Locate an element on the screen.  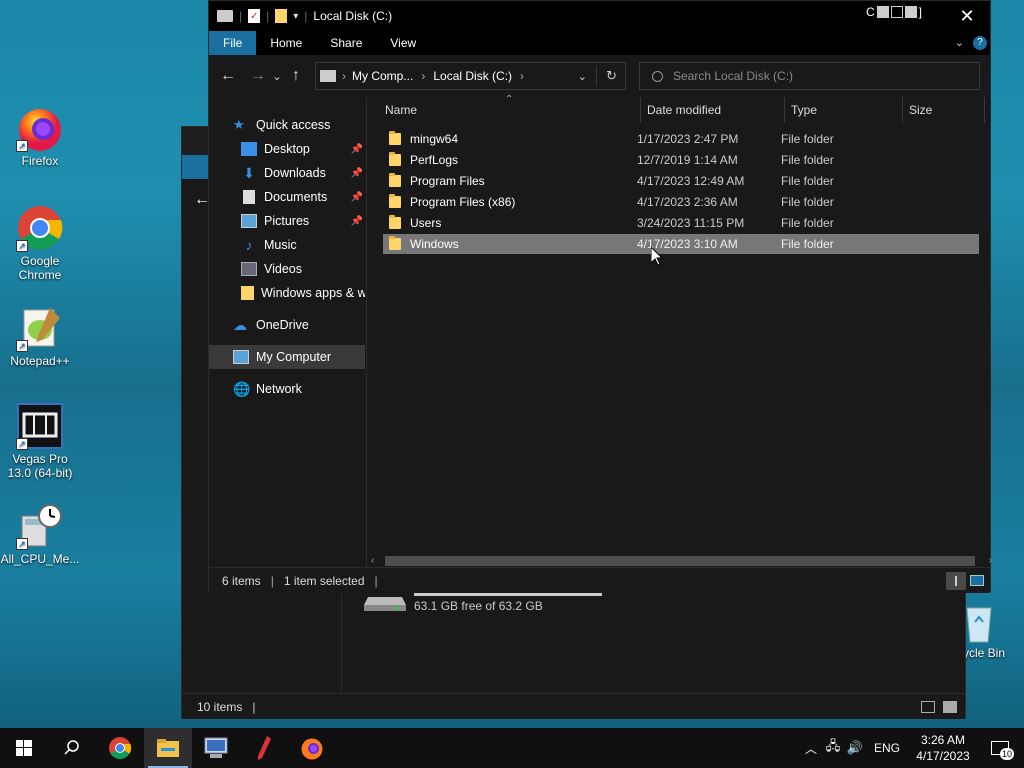
help-icon: ? is located at coordinates (980, 43).